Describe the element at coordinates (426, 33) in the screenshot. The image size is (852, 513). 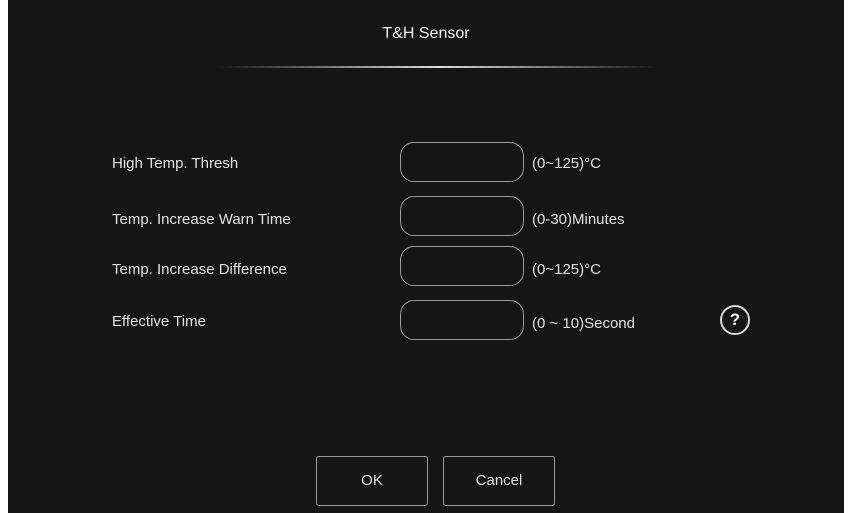
I see `dialog-title: T&H Sensor` at that location.